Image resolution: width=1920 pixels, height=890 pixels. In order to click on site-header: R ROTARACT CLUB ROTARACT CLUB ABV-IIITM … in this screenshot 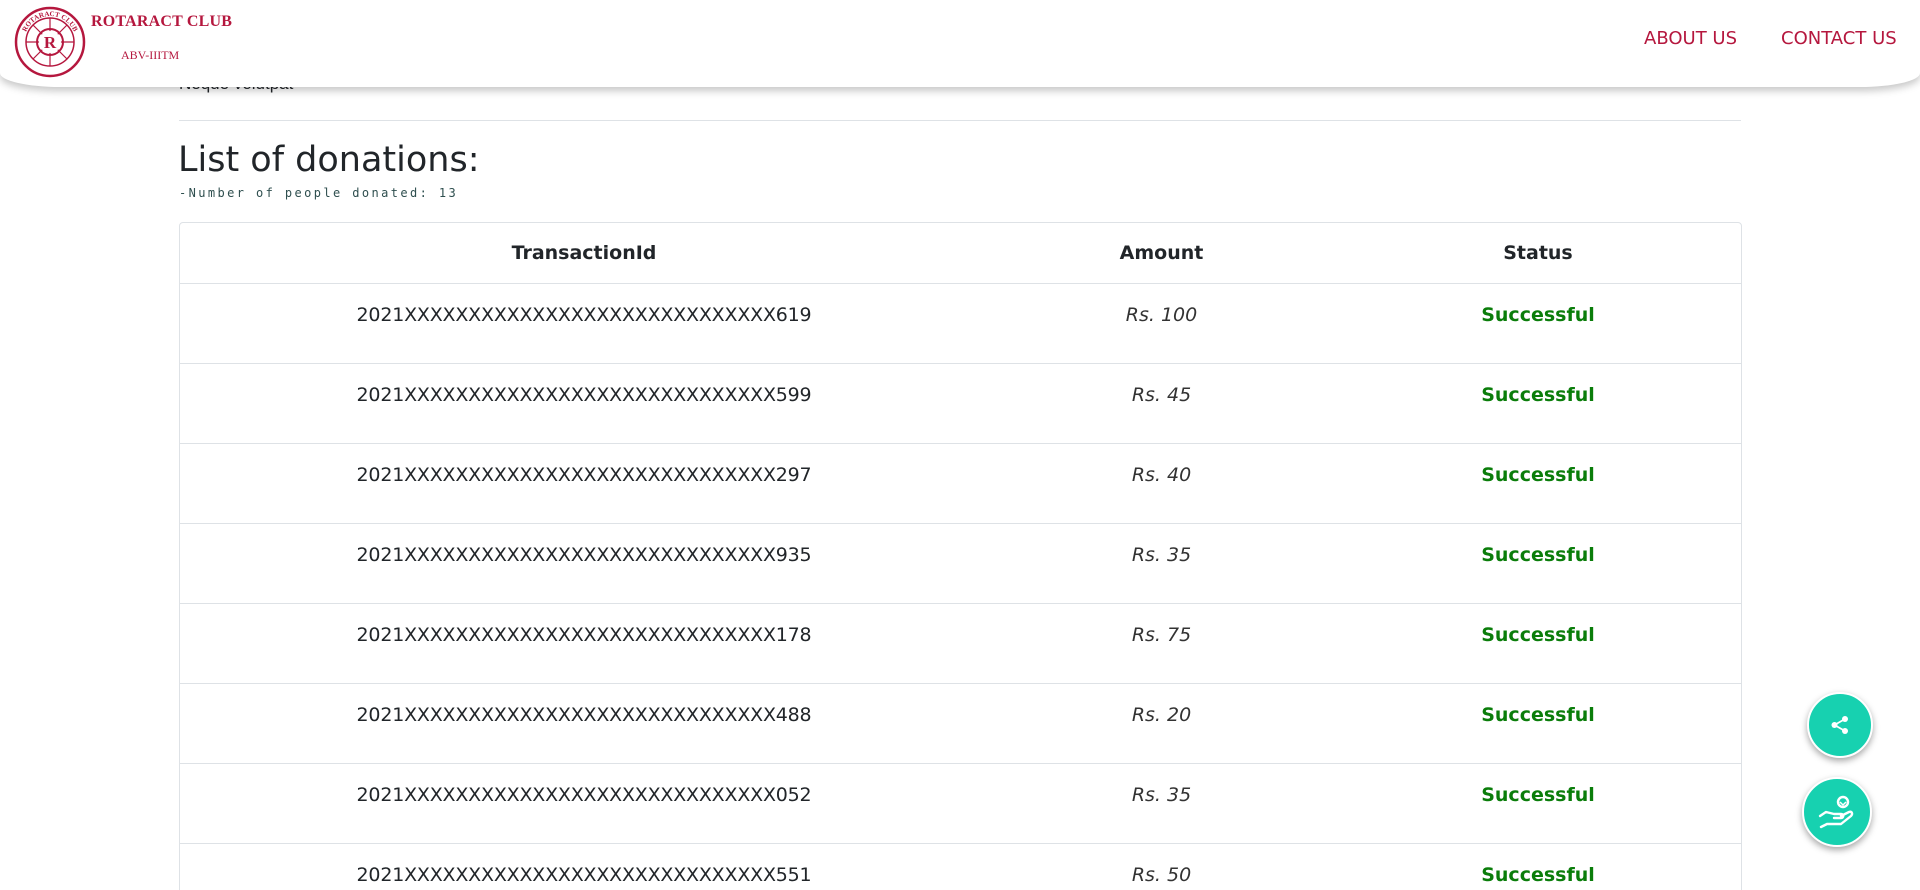, I will do `click(960, 43)`.